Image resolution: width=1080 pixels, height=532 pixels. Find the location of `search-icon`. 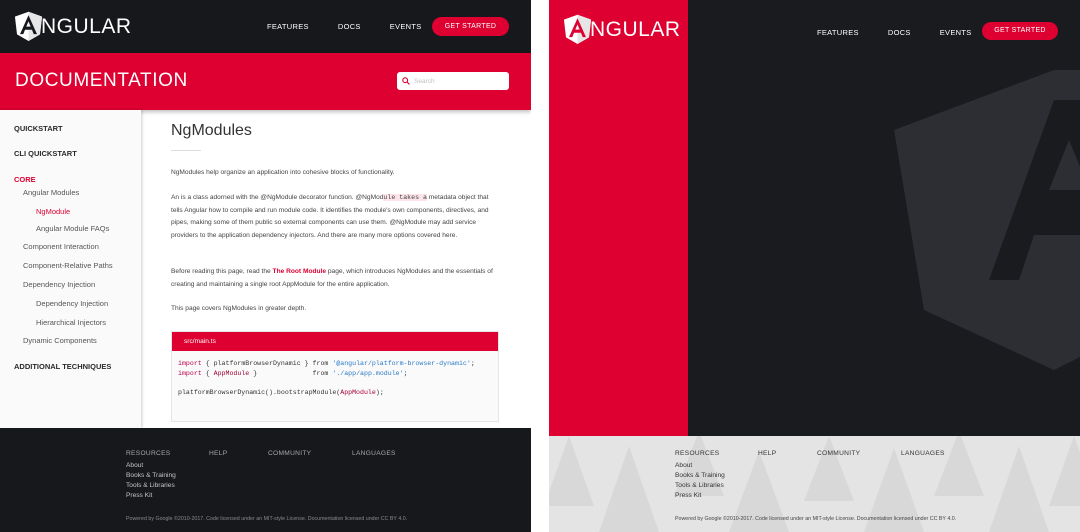

search-icon is located at coordinates (406, 81).